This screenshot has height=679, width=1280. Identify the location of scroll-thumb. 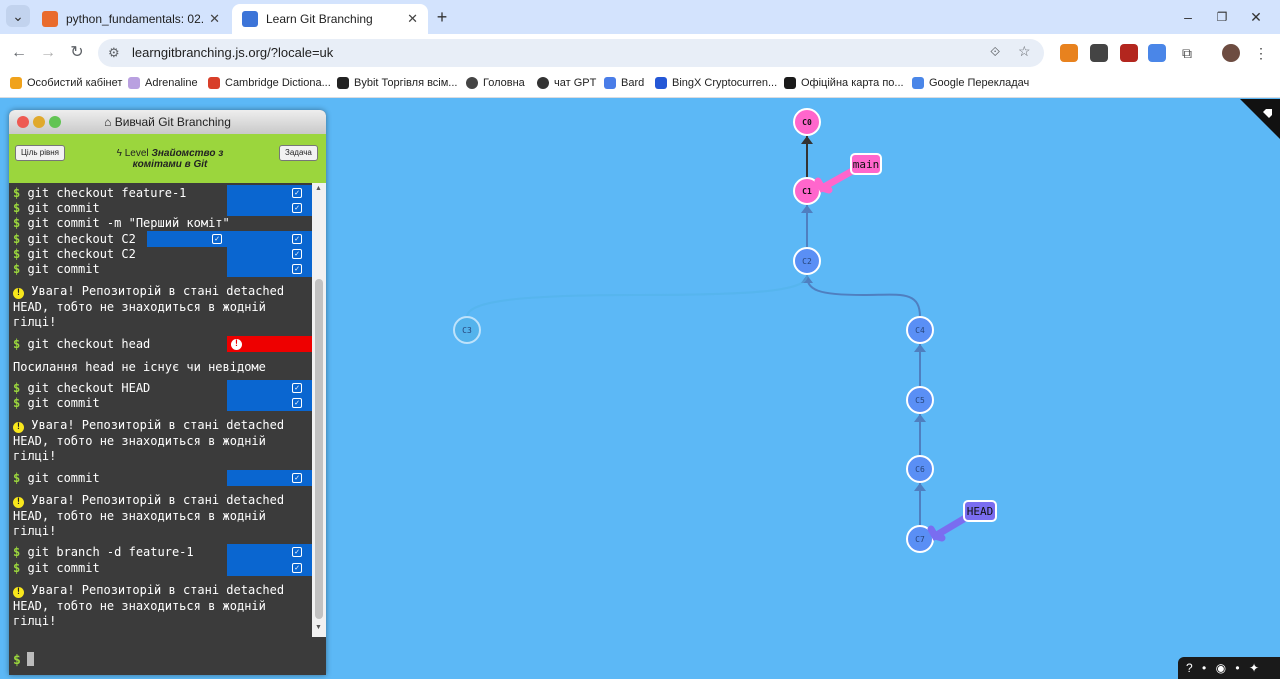
(319, 449).